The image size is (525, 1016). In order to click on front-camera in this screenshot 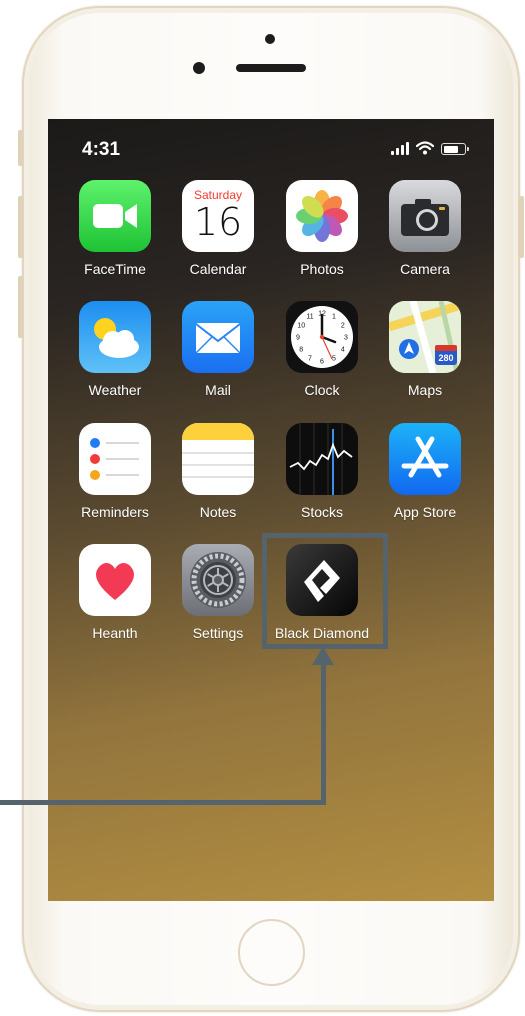, I will do `click(270, 39)`.